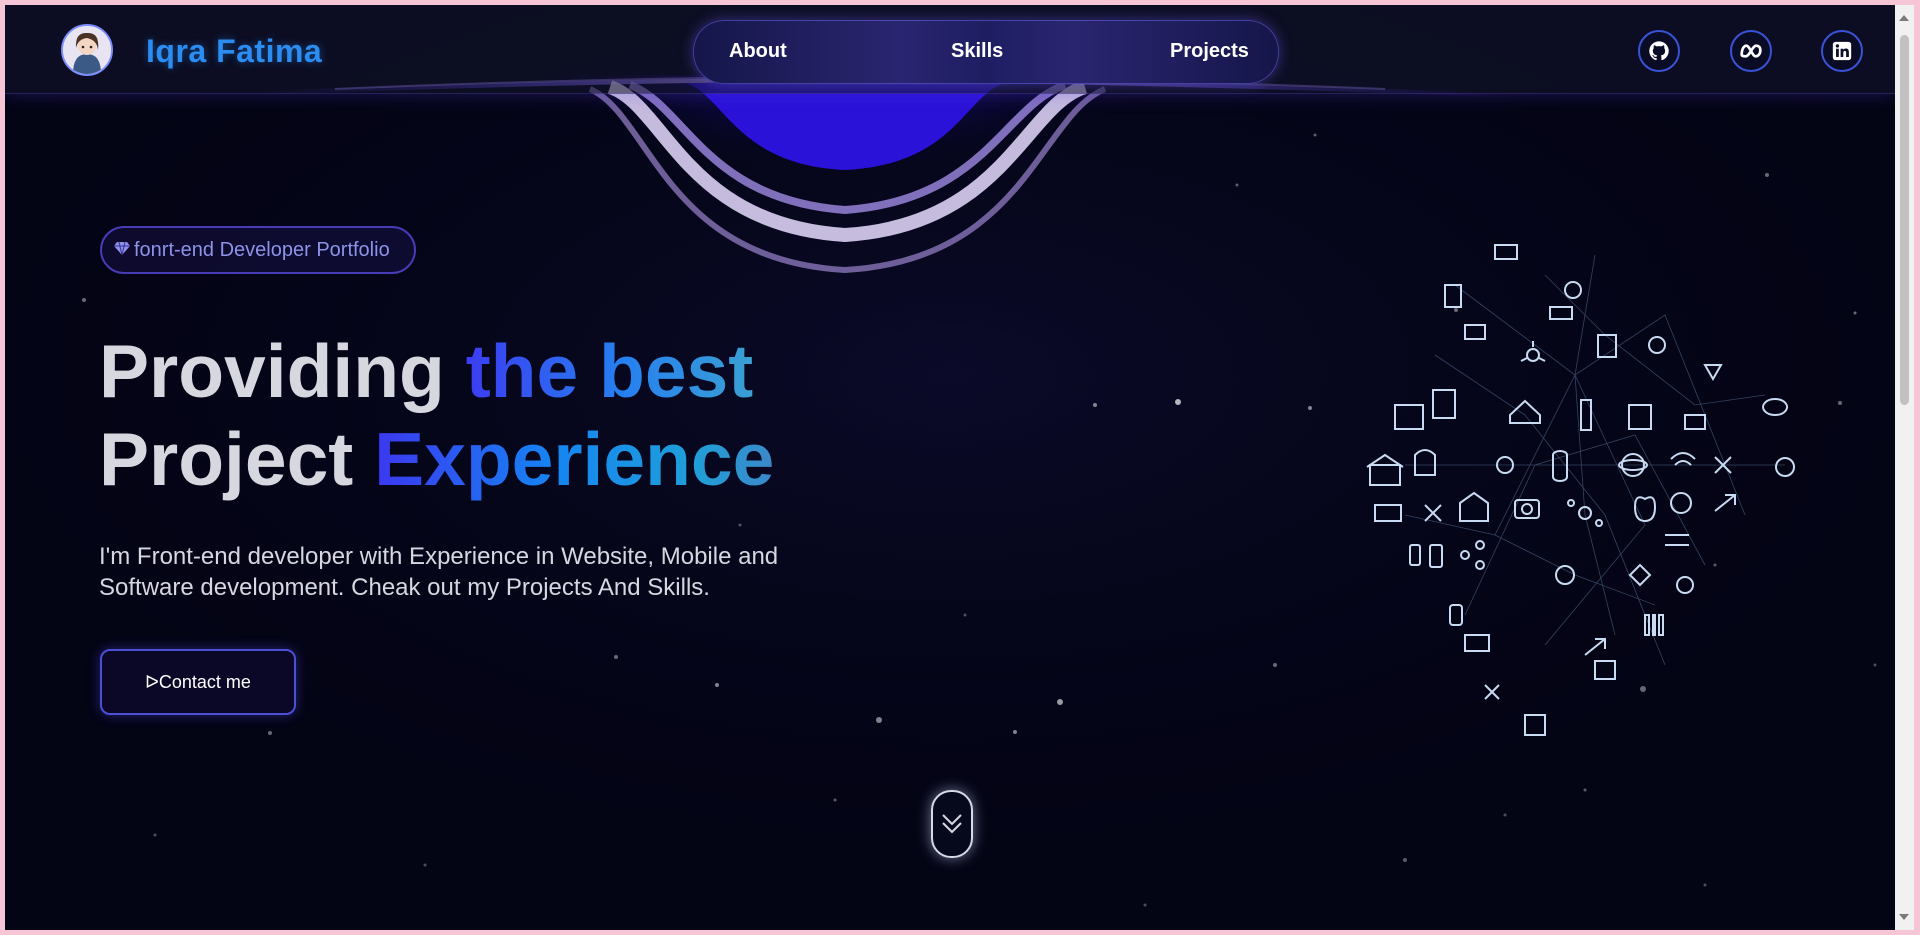 The height and width of the screenshot is (935, 1920). What do you see at coordinates (1904, 917) in the screenshot?
I see `scroll-down-arrow-icon` at bounding box center [1904, 917].